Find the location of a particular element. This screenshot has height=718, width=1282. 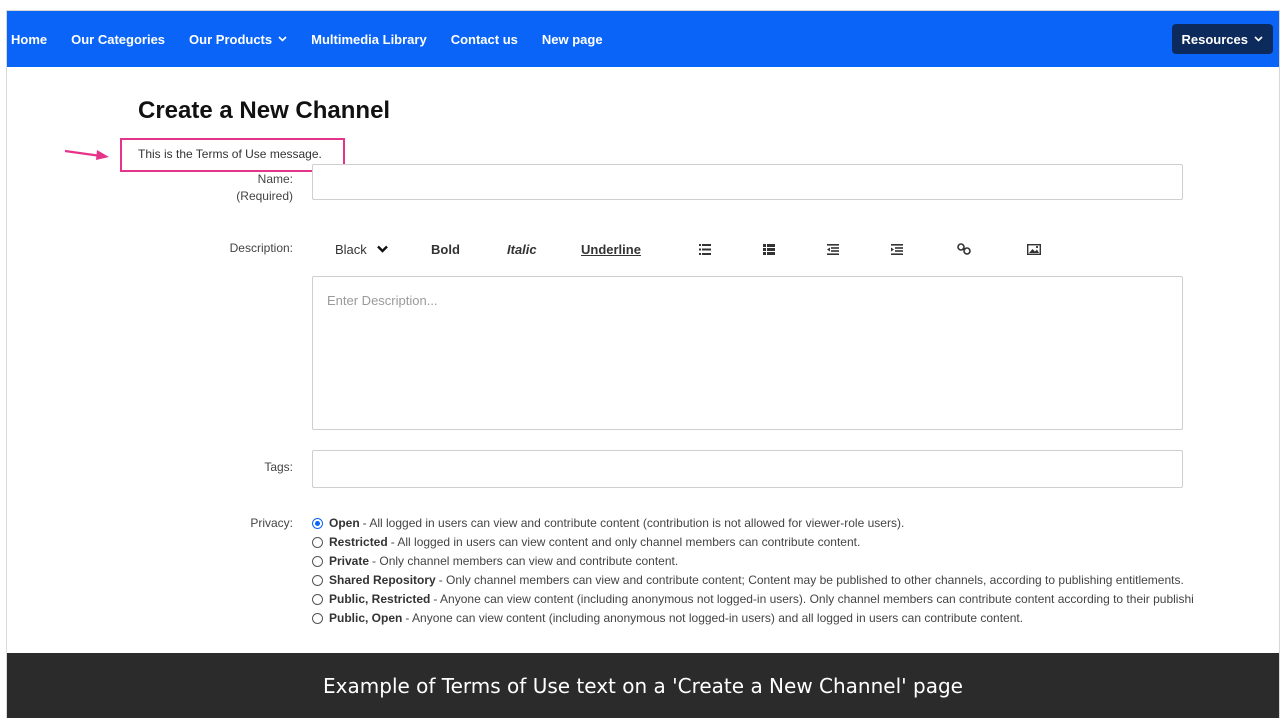

description-label: Description: is located at coordinates (261, 248).